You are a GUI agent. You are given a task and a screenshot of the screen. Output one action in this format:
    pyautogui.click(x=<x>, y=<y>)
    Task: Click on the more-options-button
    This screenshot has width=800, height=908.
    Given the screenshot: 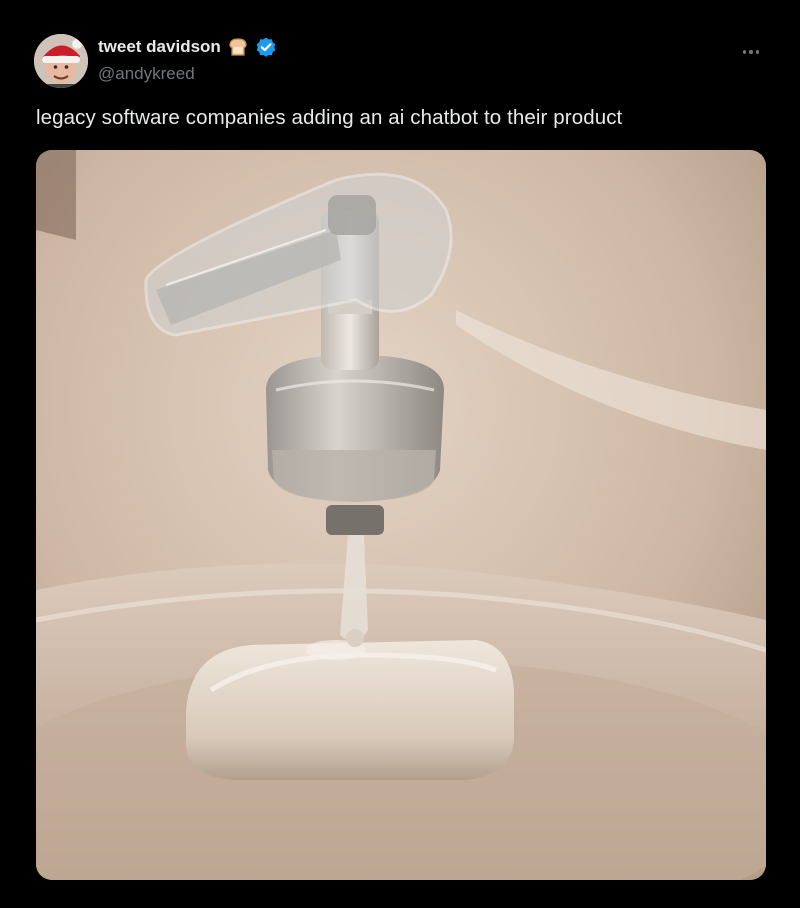 What is the action you would take?
    pyautogui.click(x=751, y=52)
    